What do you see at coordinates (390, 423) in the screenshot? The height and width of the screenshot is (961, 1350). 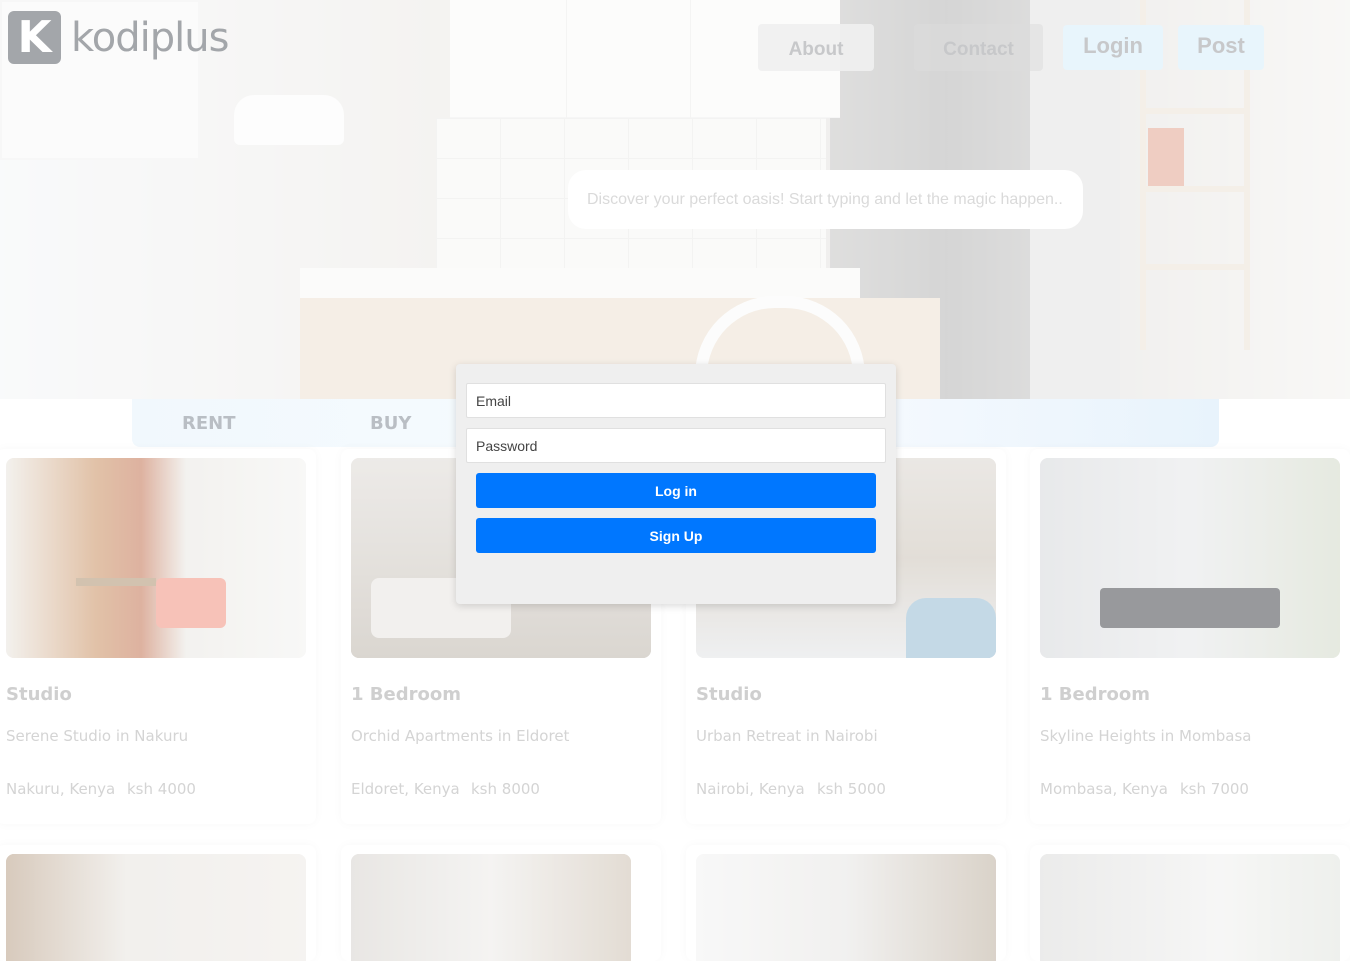 I see `tab-buy: BUY` at bounding box center [390, 423].